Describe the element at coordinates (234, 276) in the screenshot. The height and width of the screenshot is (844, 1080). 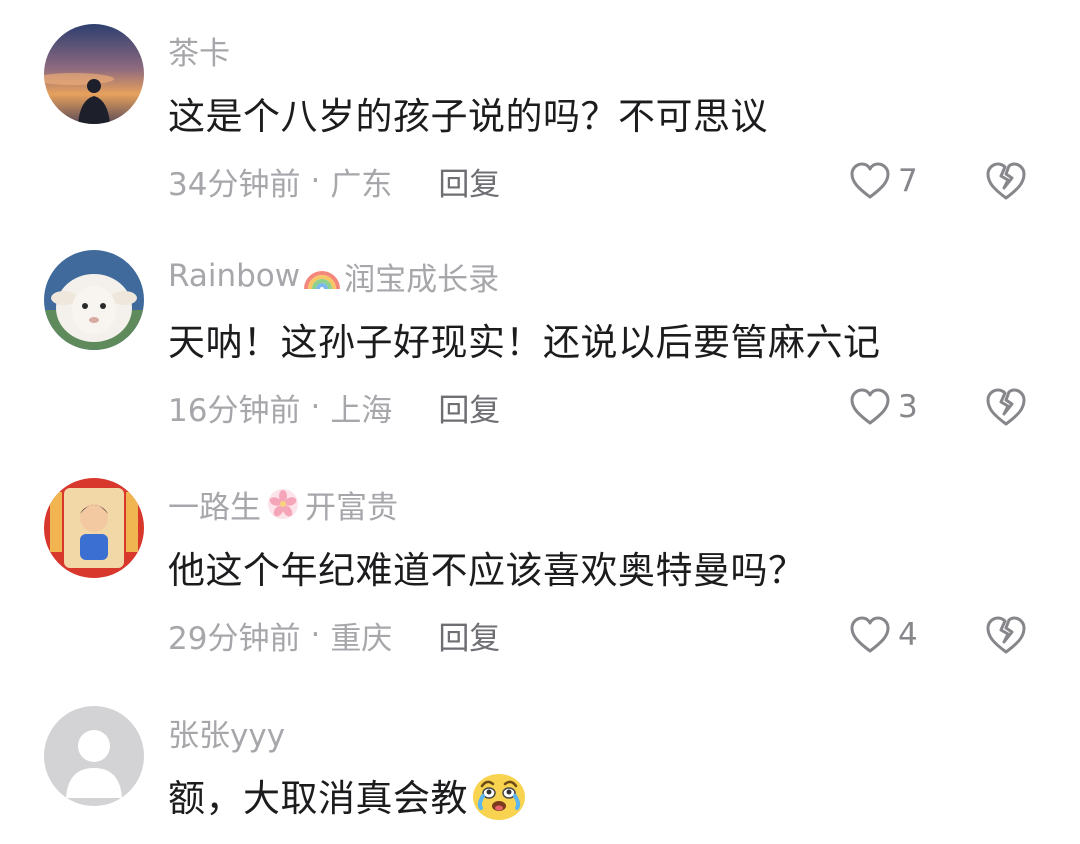
I see `username-prefix: Rainbow` at that location.